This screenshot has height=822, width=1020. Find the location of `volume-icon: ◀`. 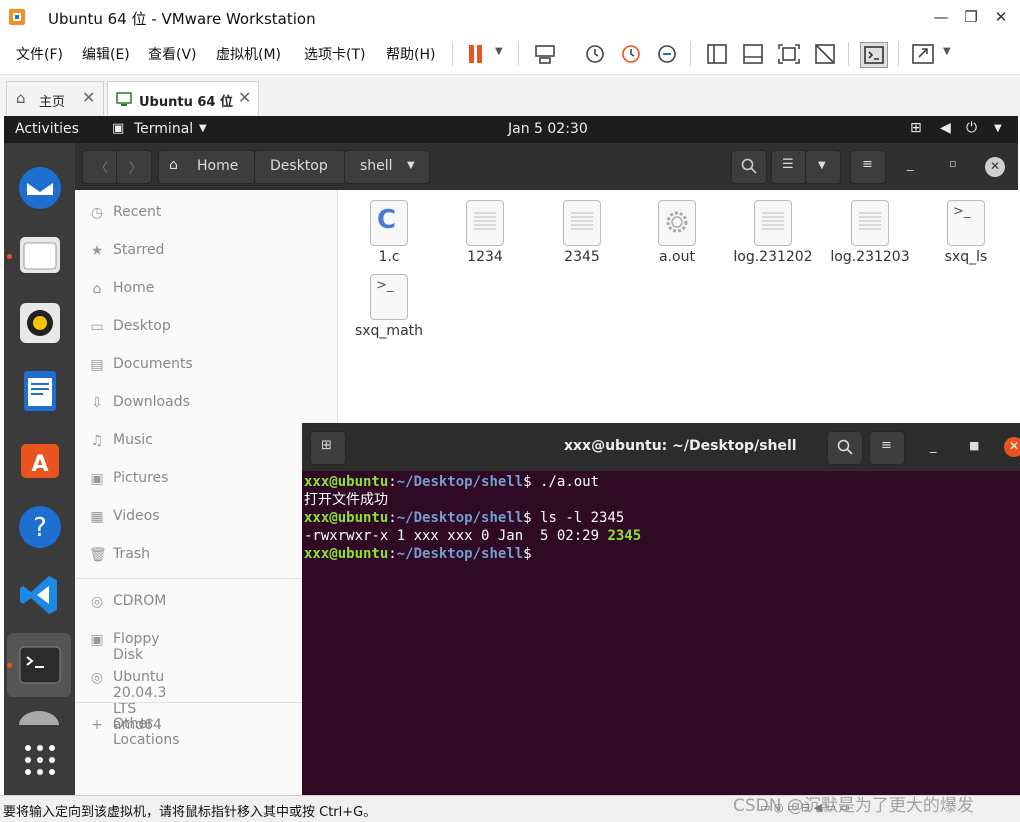

volume-icon: ◀ is located at coordinates (945, 128).